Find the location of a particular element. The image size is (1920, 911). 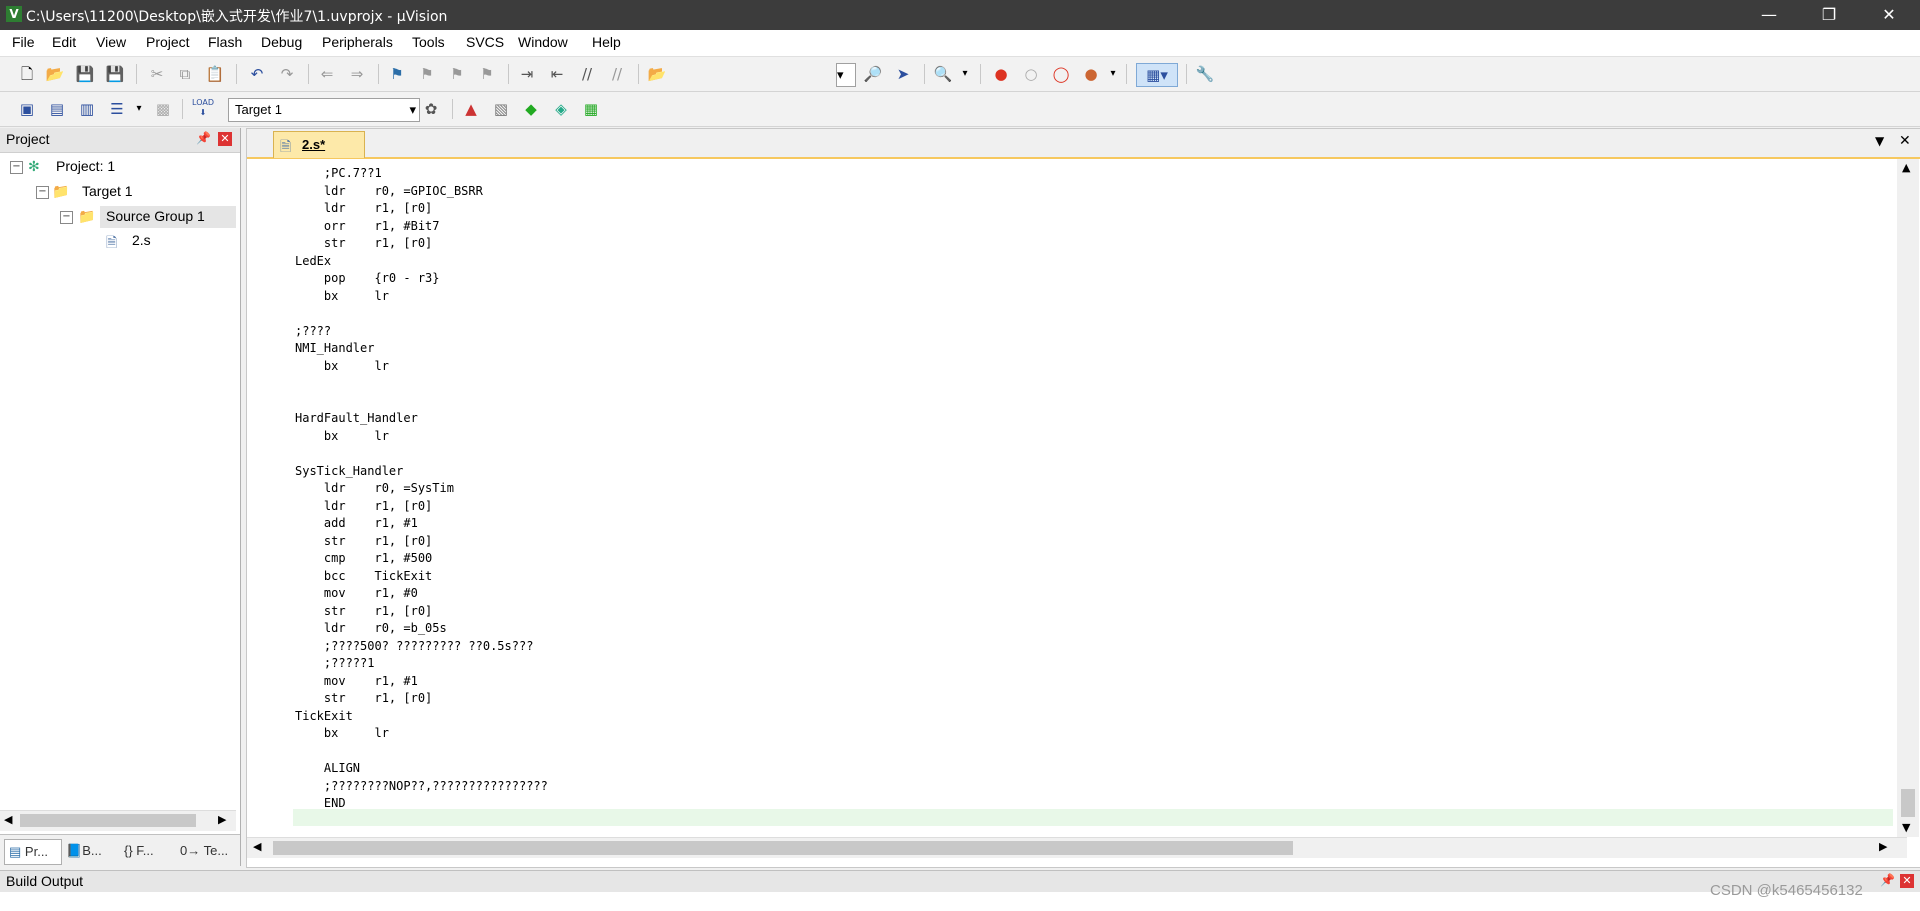

code-line: ldr r0, =b_05s is located at coordinates (371, 629).